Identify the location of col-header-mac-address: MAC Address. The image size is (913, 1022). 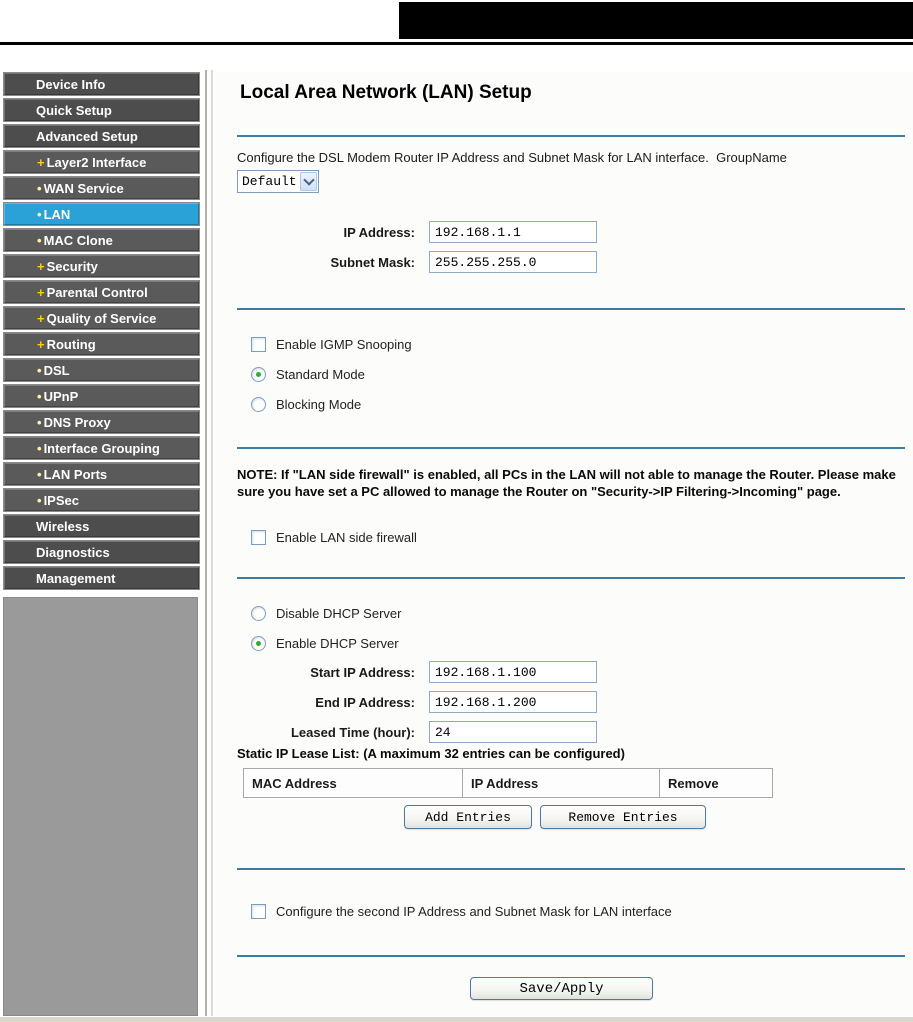
(353, 783).